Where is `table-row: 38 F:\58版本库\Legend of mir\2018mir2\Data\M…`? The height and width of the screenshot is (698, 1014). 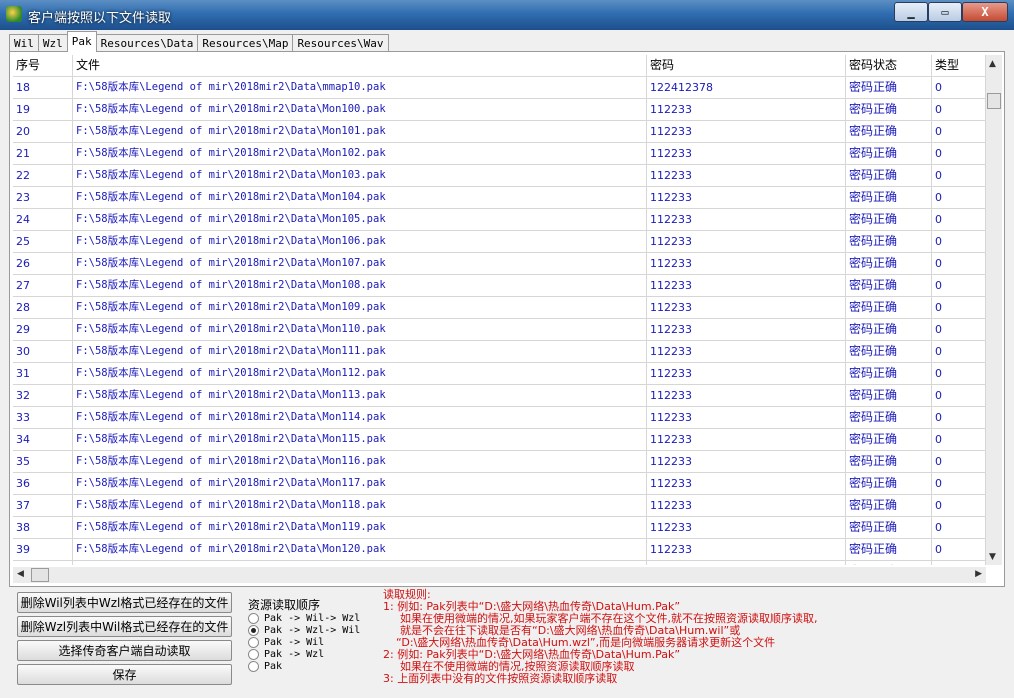
table-row: 38 F:\58版本库\Legend of mir\2018mir2\Data\M… is located at coordinates (499, 528).